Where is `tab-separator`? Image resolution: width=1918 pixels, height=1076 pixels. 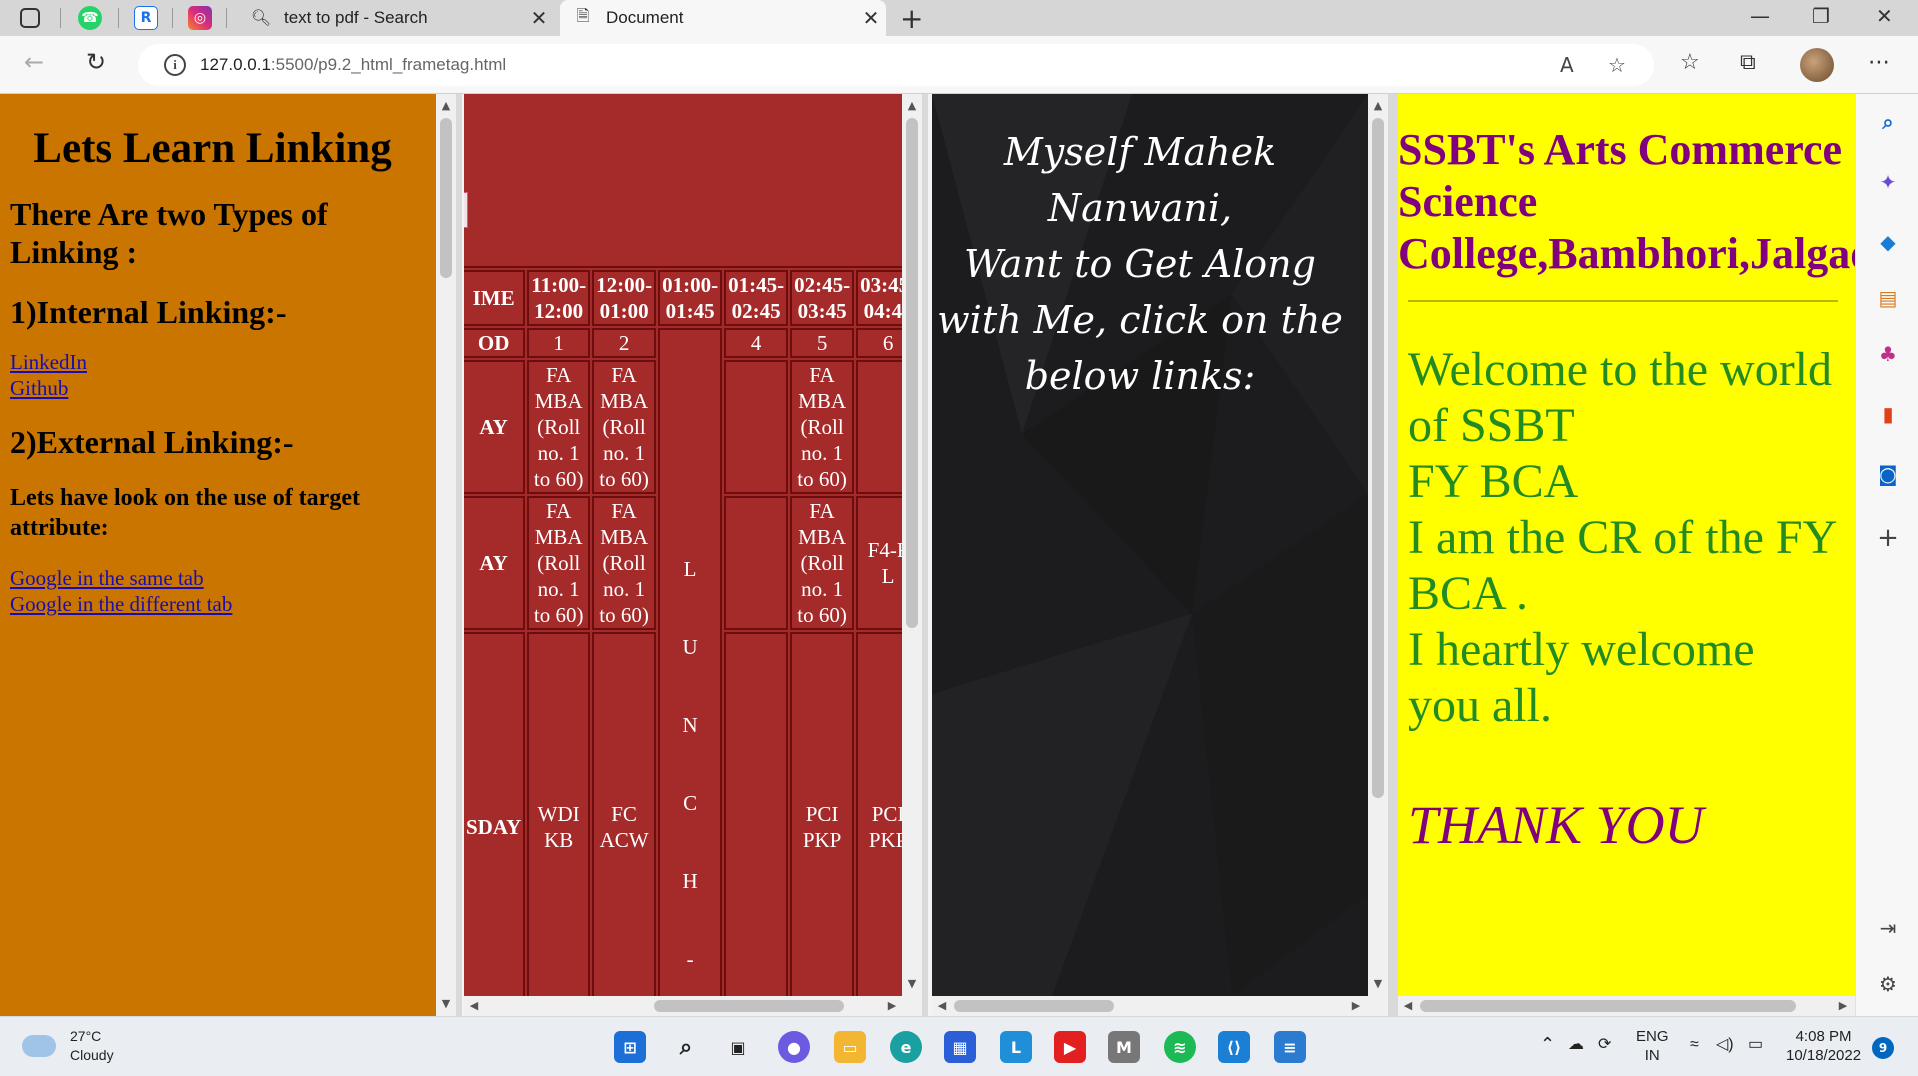 tab-separator is located at coordinates (118, 18).